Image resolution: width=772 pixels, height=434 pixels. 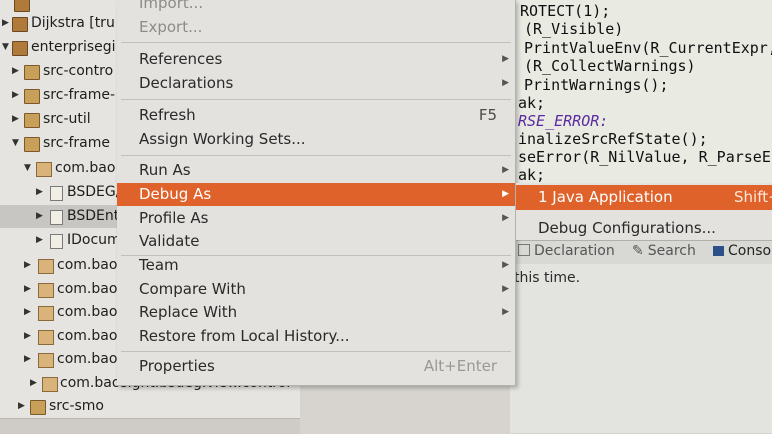 I want to click on console-tab: Conso, so click(x=742, y=251).